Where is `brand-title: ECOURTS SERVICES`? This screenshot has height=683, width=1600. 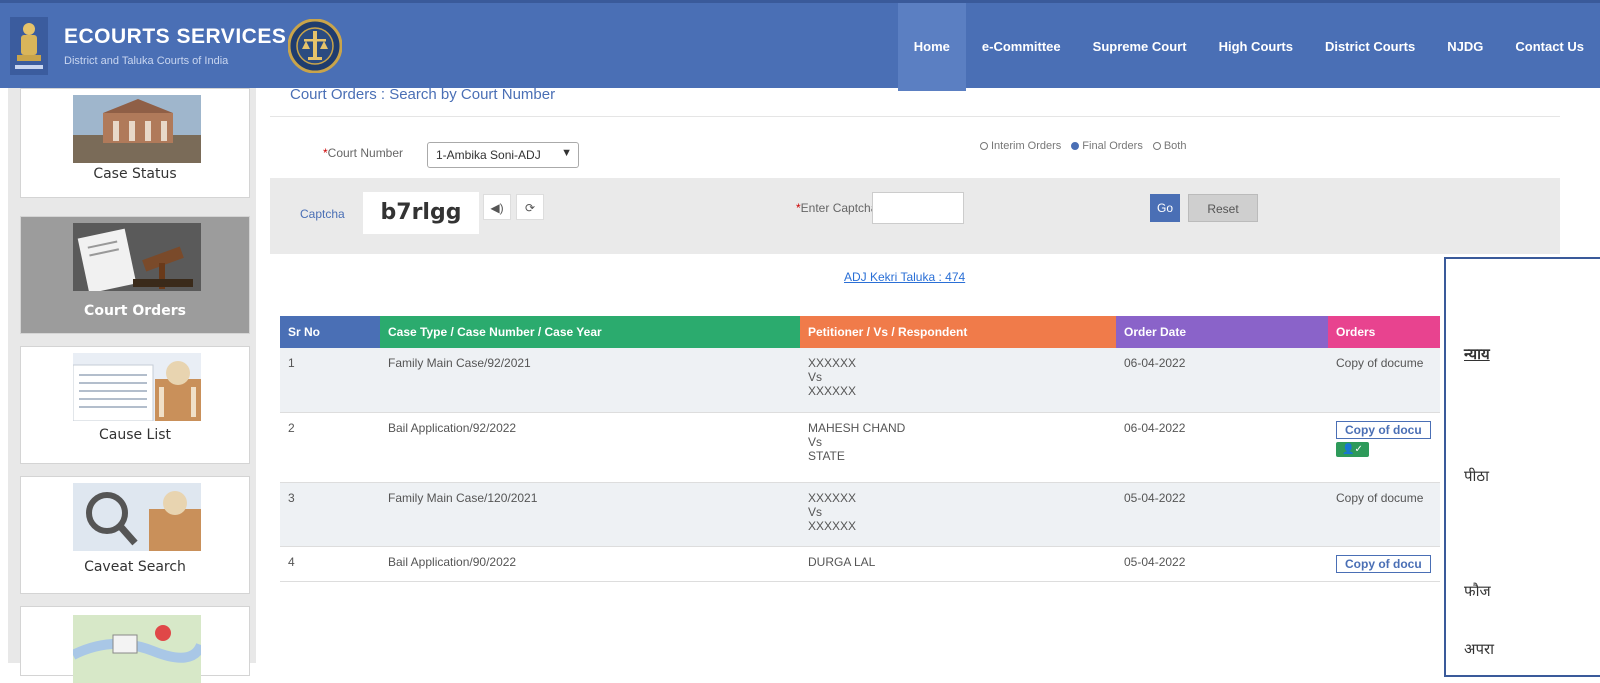
brand-title: ECOURTS SERVICES is located at coordinates (175, 37).